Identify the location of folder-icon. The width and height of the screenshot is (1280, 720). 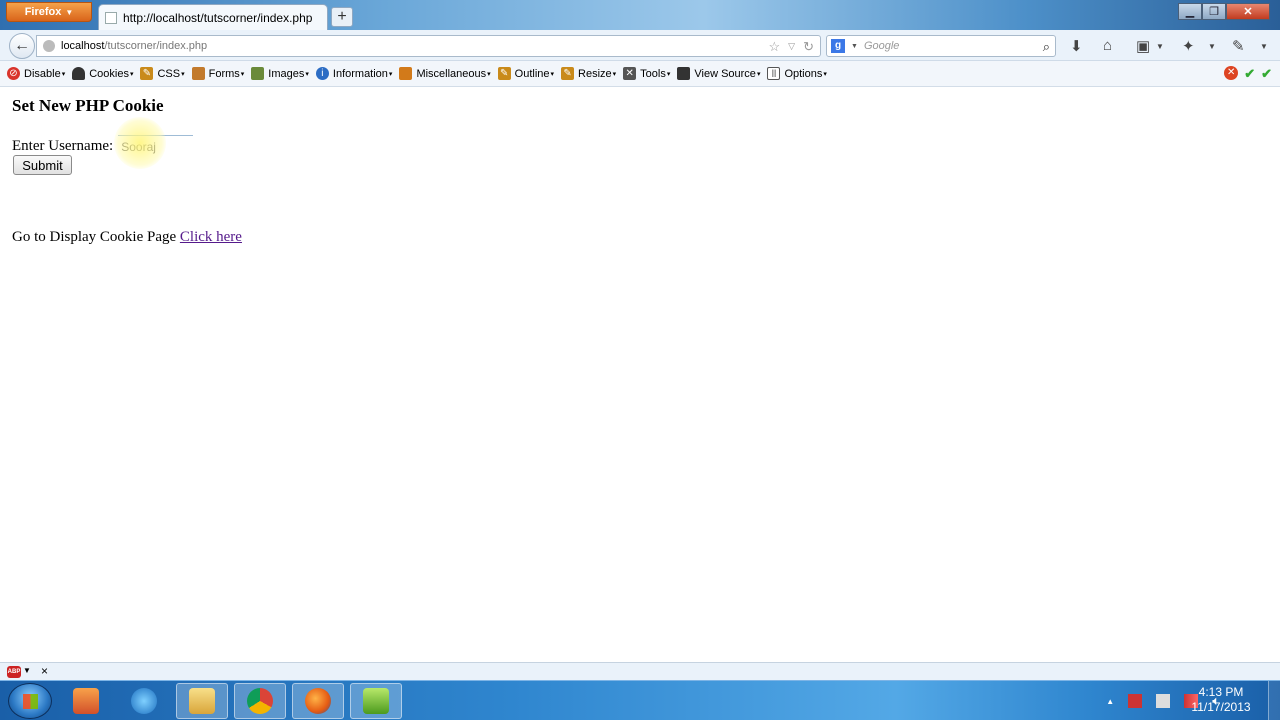
(202, 701).